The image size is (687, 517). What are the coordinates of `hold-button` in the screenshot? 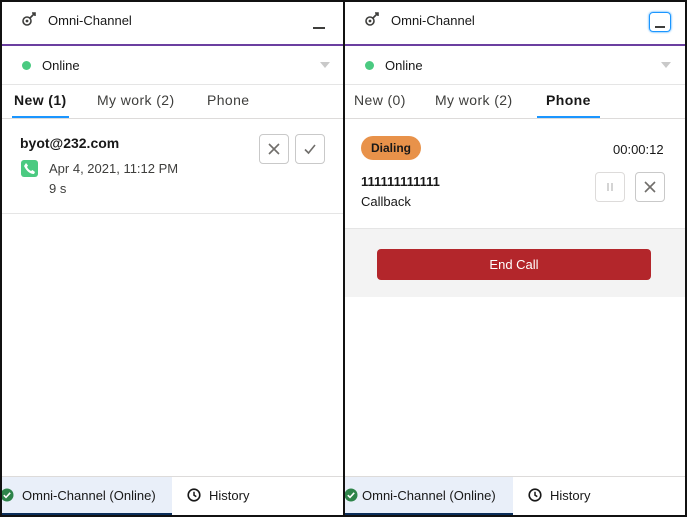 It's located at (610, 187).